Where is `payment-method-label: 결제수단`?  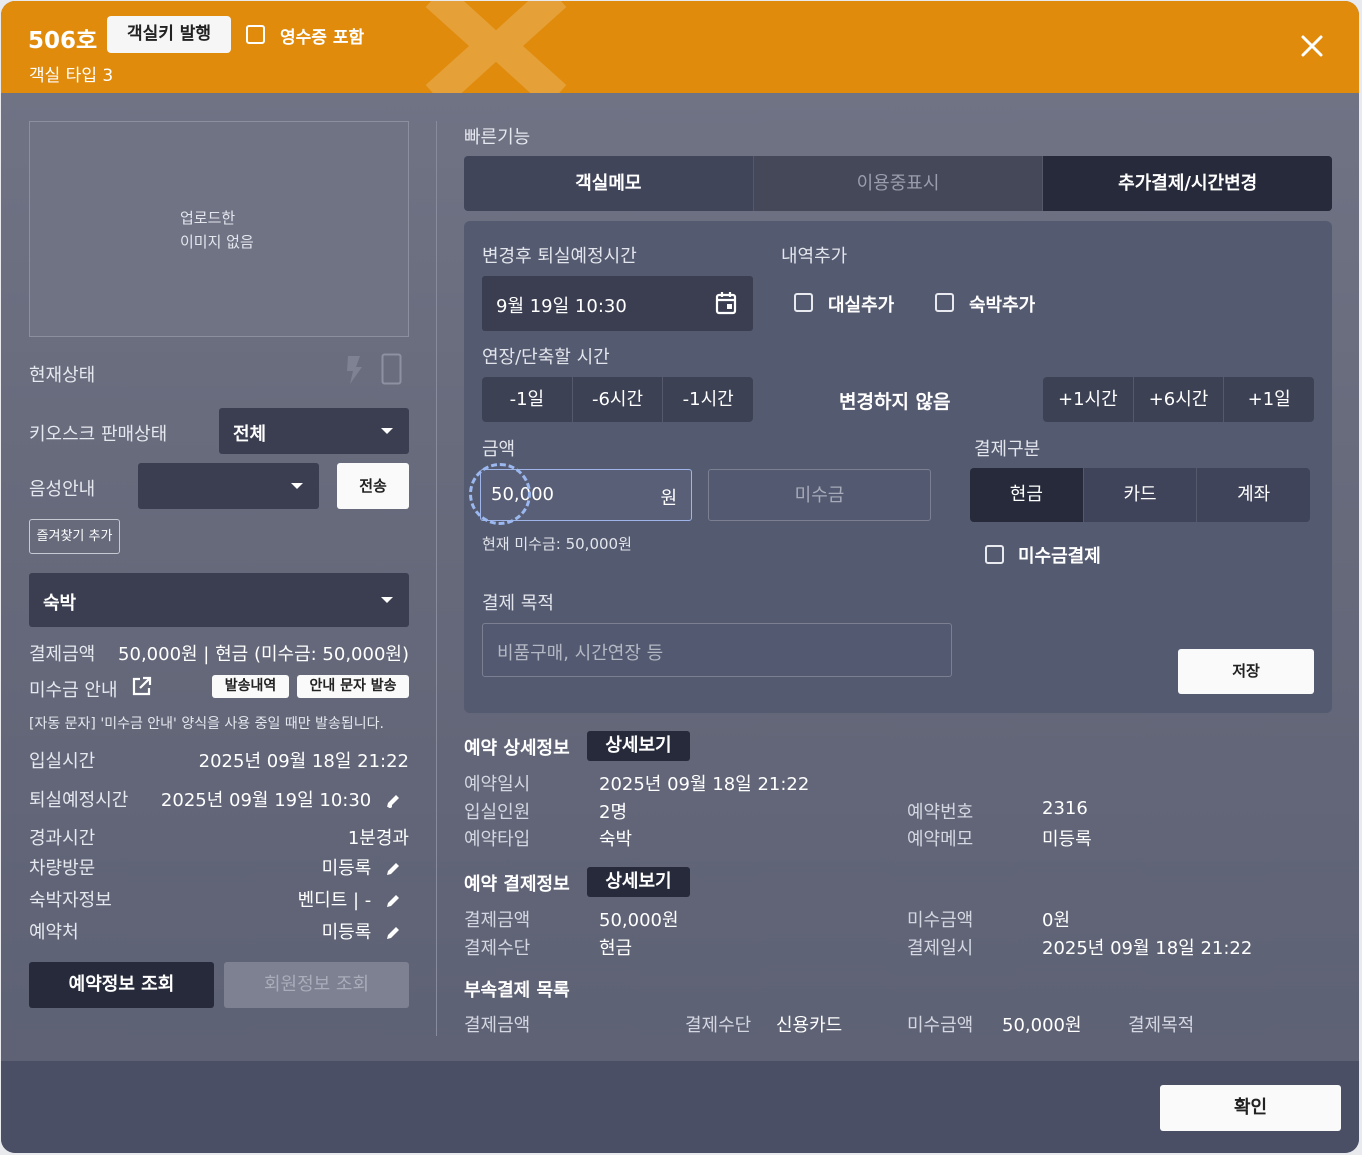
payment-method-label: 결제수단 is located at coordinates (497, 948).